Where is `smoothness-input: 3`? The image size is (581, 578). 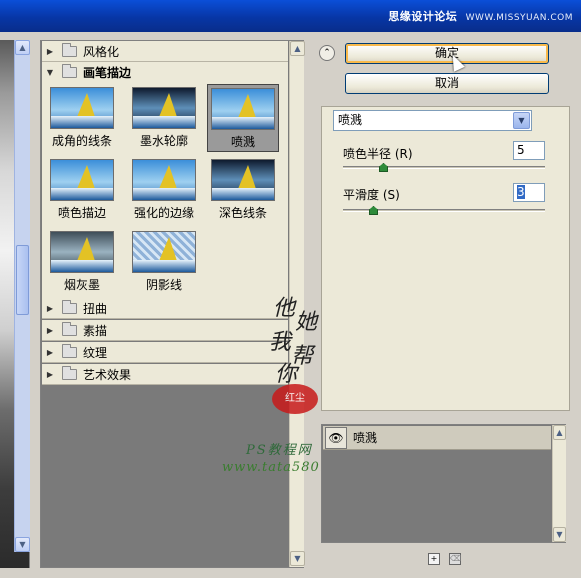
smoothness-input: 3 is located at coordinates (529, 192).